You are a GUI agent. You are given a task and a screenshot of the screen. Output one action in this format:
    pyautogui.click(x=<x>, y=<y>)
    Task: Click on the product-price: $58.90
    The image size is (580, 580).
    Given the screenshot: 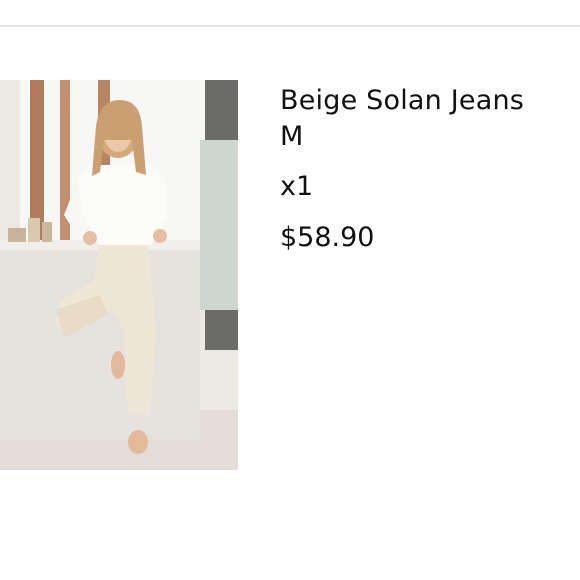 What is the action you would take?
    pyautogui.click(x=327, y=237)
    